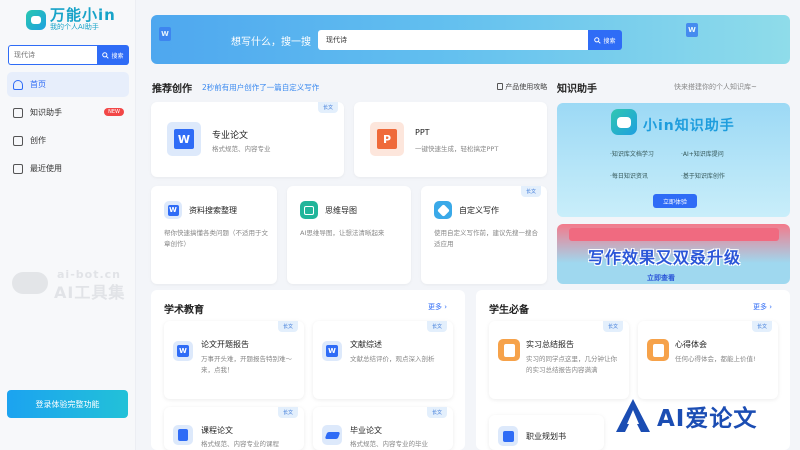  Describe the element at coordinates (68, 112) in the screenshot. I see `sidebar-item-knowledge: 知识助手 NEW` at that location.